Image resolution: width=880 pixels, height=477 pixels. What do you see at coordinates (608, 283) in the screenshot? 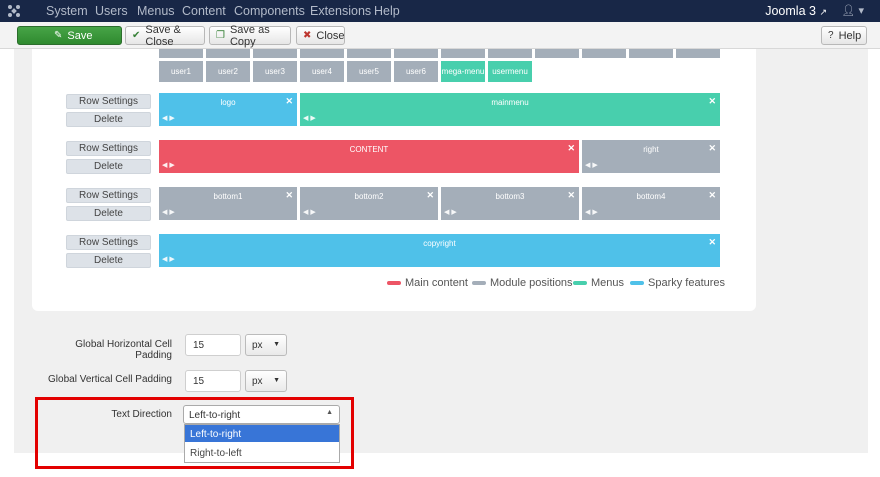
I see `legend-label: Menus` at bounding box center [608, 283].